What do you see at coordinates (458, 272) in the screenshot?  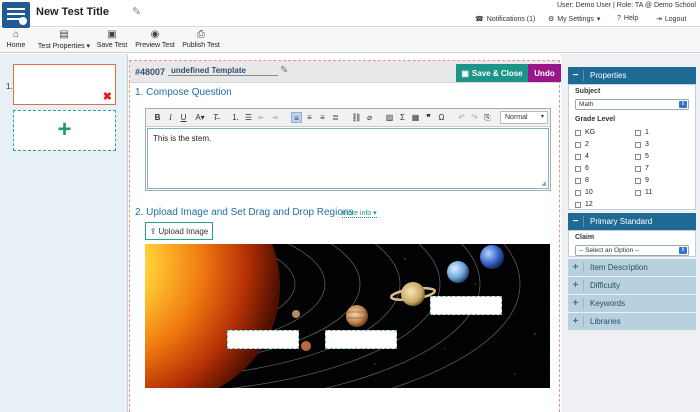 I see `uranus-planet` at bounding box center [458, 272].